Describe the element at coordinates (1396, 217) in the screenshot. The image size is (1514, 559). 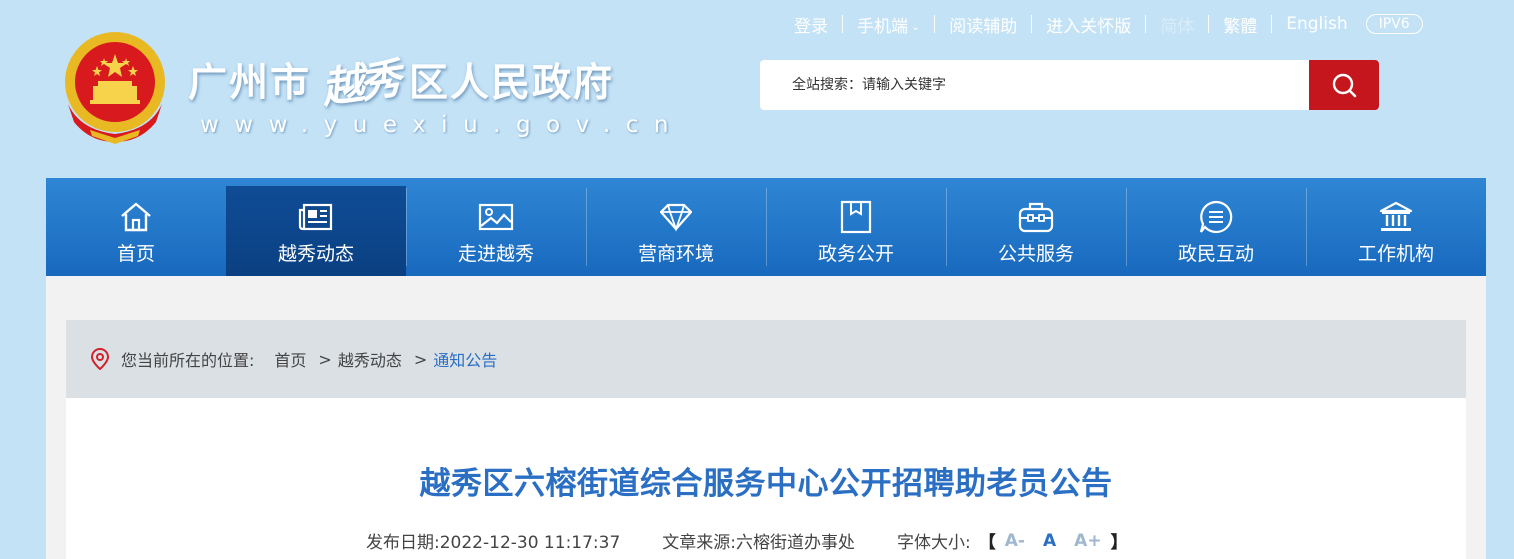
I see `institution-icon` at that location.